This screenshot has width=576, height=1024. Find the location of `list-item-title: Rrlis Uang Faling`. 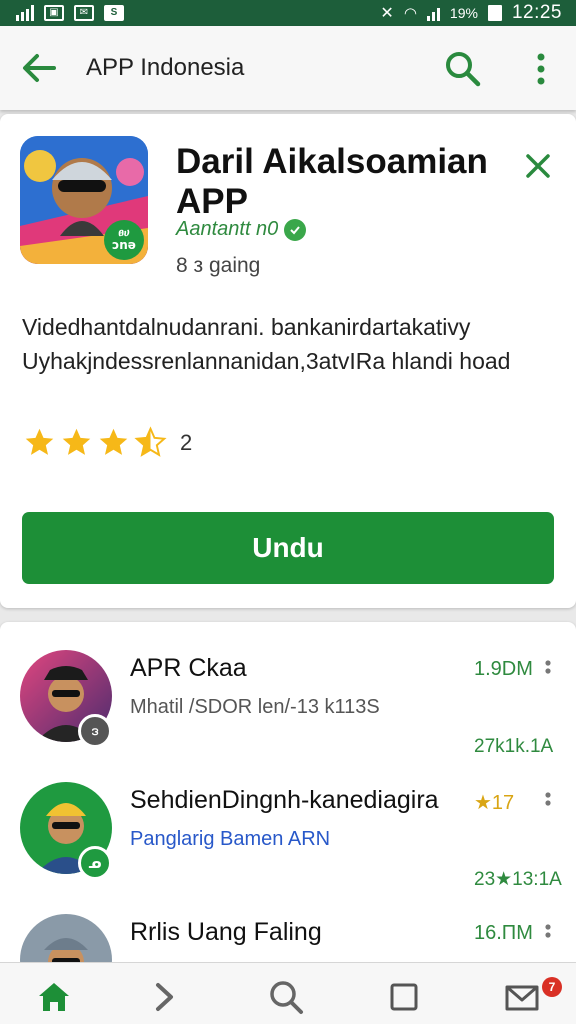

list-item-title: Rrlis Uang Faling is located at coordinates (226, 932).